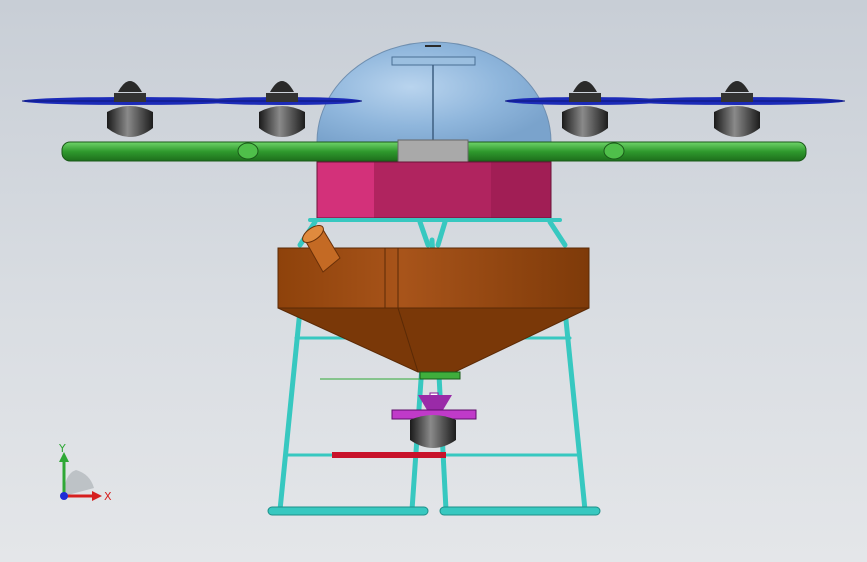 The width and height of the screenshot is (867, 562). Describe the element at coordinates (434, 151) in the screenshot. I see `frame-arms` at that location.